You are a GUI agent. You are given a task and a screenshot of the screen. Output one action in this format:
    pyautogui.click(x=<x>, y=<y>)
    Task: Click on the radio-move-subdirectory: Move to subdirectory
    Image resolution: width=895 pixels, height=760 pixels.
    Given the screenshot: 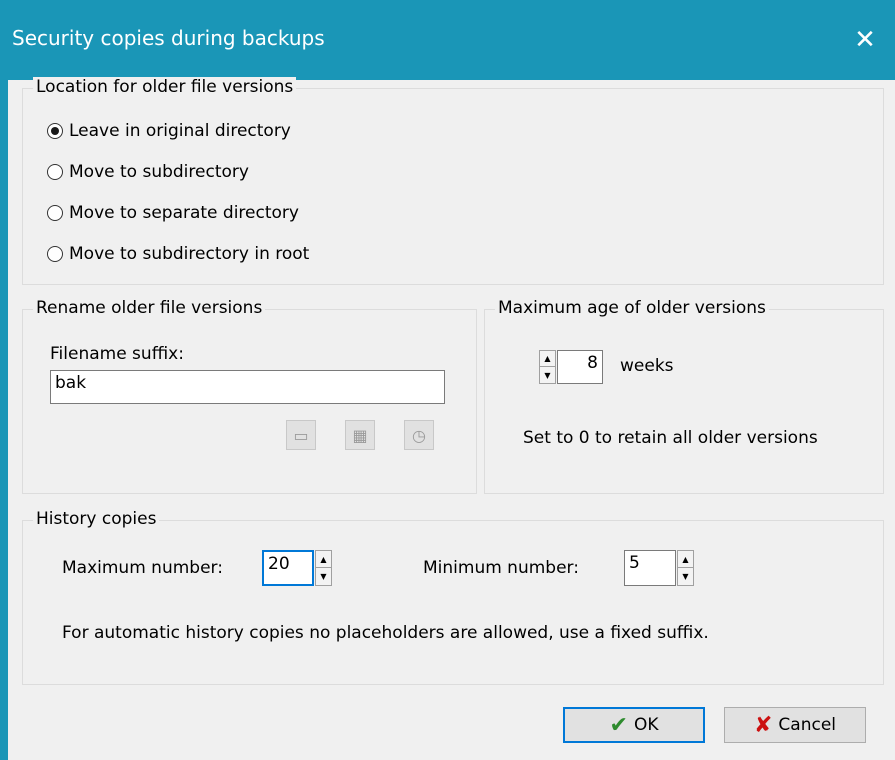 What is the action you would take?
    pyautogui.click(x=148, y=172)
    